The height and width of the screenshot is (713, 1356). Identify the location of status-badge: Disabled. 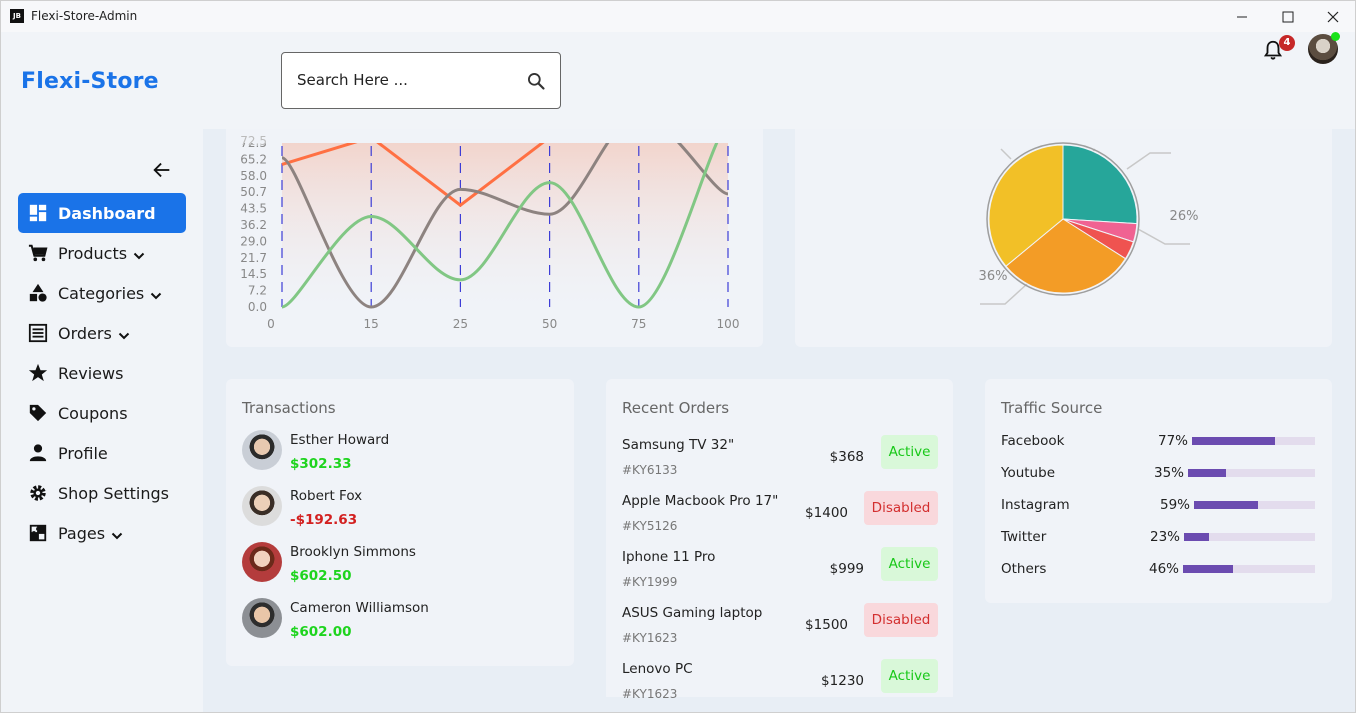
(901, 620).